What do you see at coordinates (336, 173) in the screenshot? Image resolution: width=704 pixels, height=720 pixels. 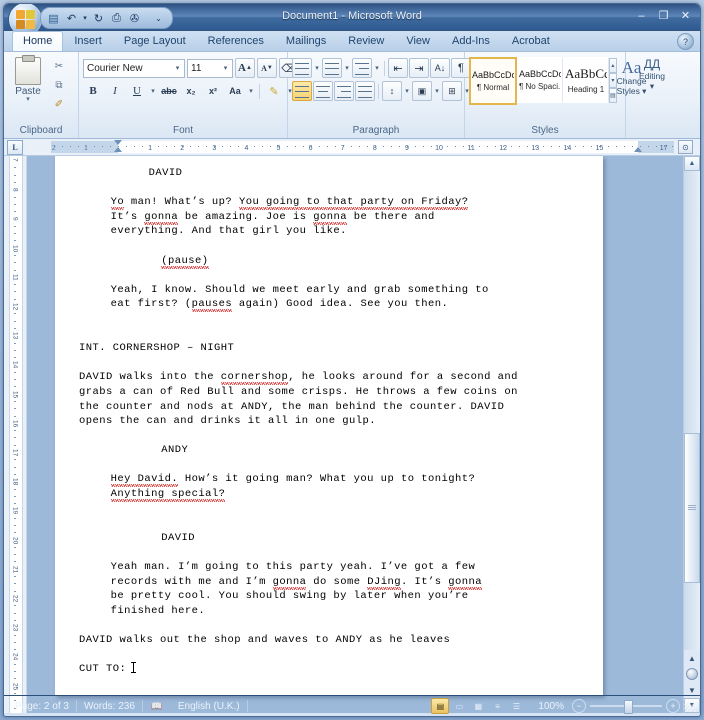 I see `document-line: DAVID` at bounding box center [336, 173].